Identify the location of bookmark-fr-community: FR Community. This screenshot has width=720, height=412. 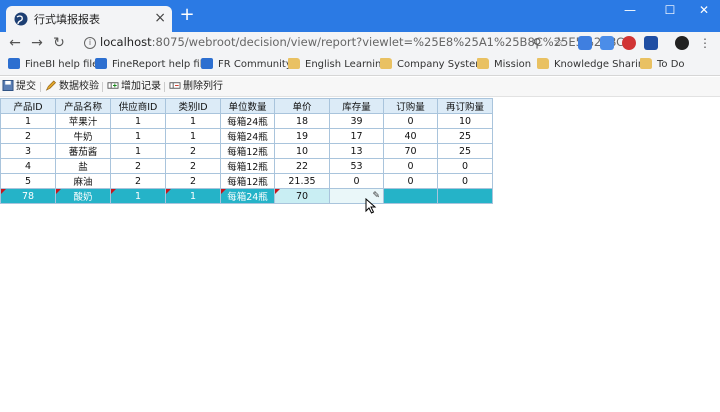
(246, 65).